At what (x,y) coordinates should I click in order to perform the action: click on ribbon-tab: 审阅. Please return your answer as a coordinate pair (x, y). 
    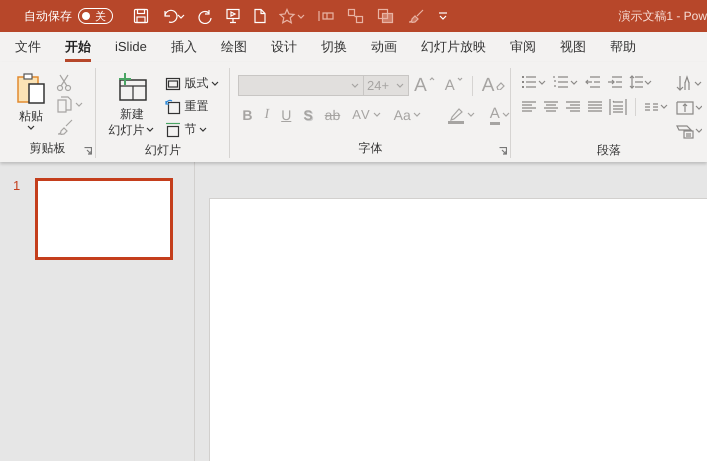
    Looking at the image, I should click on (523, 47).